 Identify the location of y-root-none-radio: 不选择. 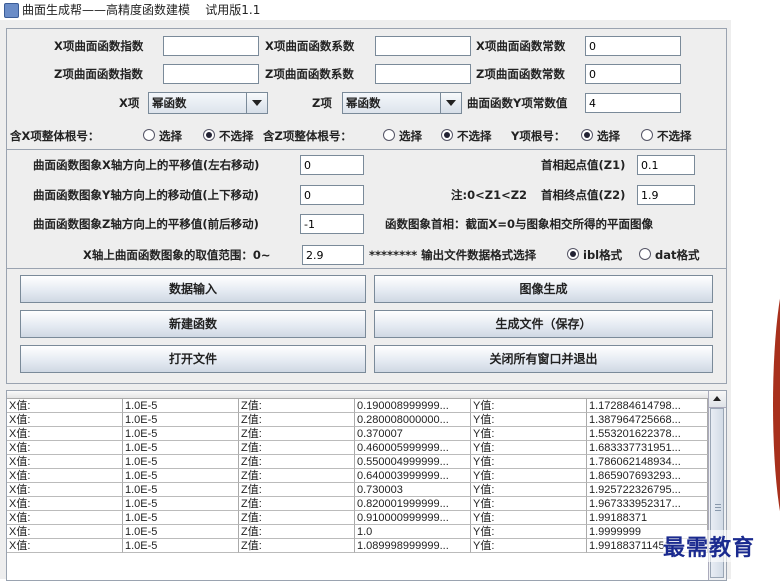
(666, 136).